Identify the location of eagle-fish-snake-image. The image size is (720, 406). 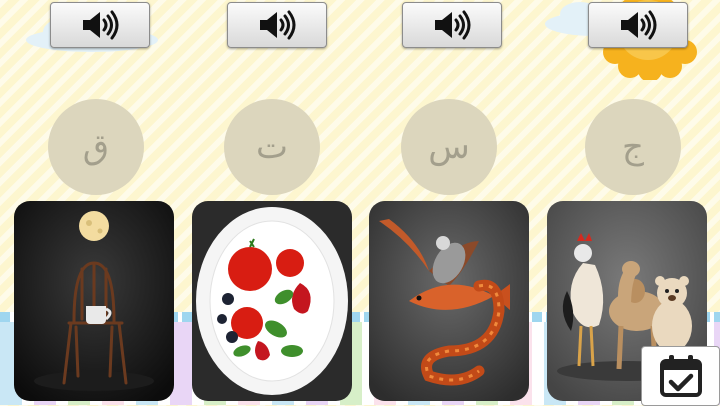
(449, 301).